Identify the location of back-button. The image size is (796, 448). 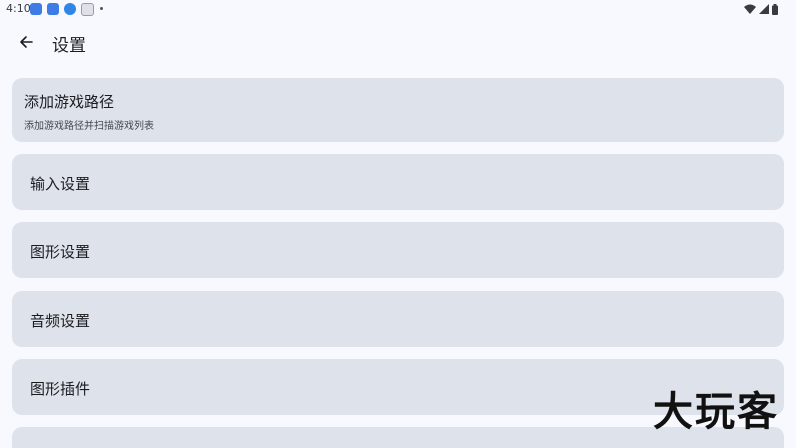
(26, 42).